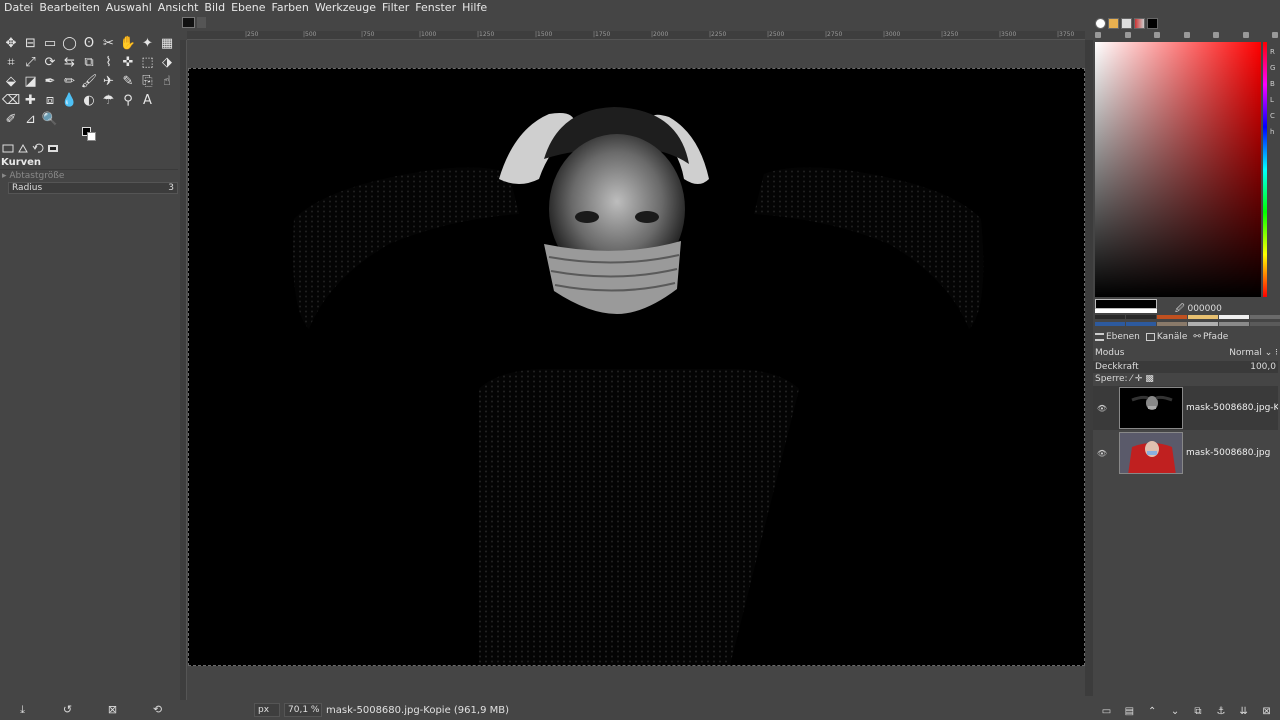 This screenshot has height=720, width=1280. Describe the element at coordinates (171, 188) in the screenshot. I see `radius-value: 3` at that location.